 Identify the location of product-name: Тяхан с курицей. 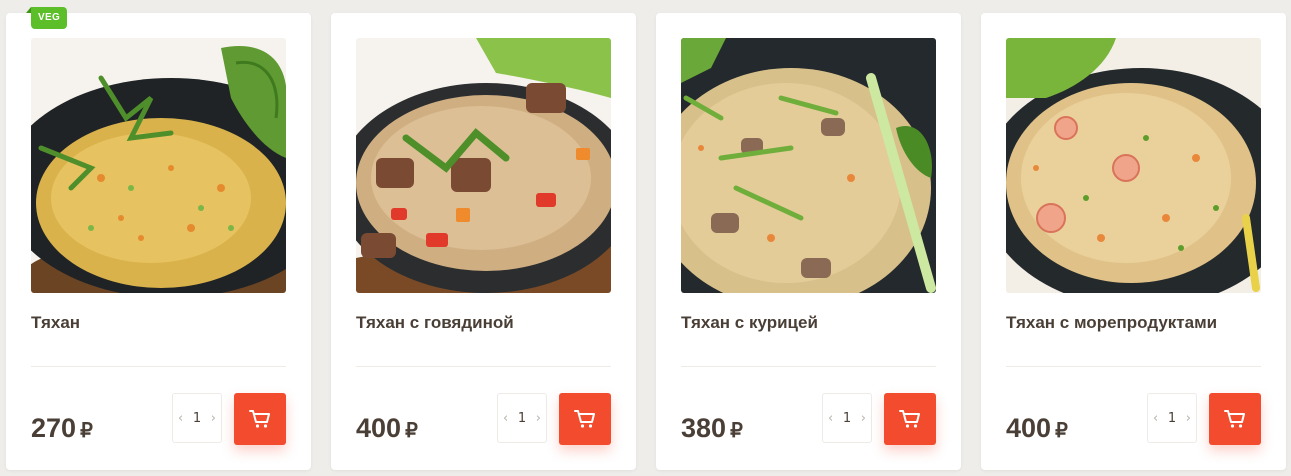
(812, 323).